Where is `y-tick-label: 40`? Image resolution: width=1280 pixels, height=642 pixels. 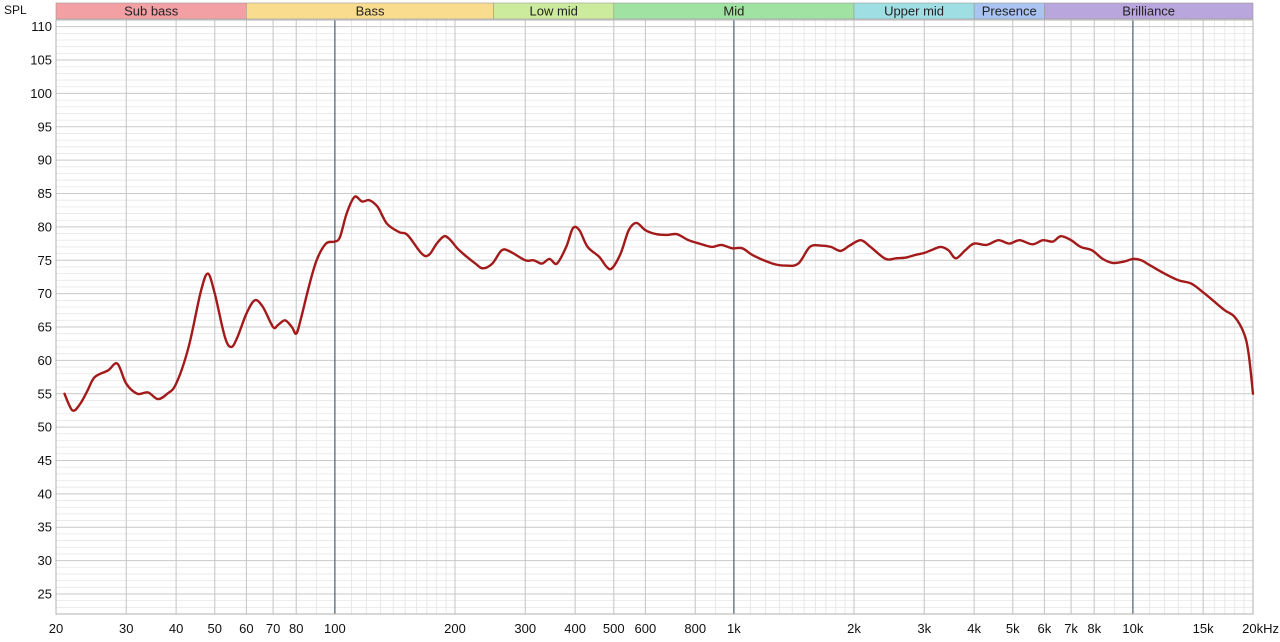 y-tick-label: 40 is located at coordinates (45, 493).